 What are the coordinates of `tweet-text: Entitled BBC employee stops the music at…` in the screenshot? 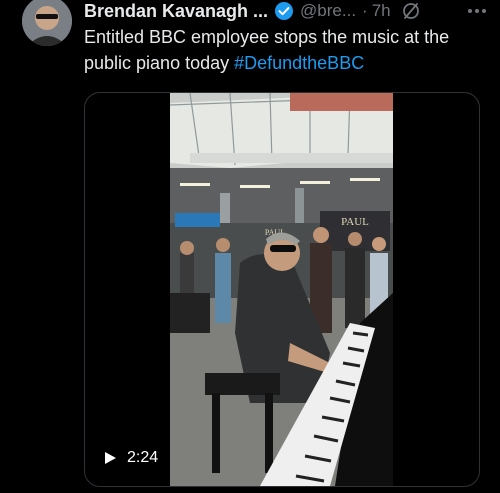 It's located at (284, 50).